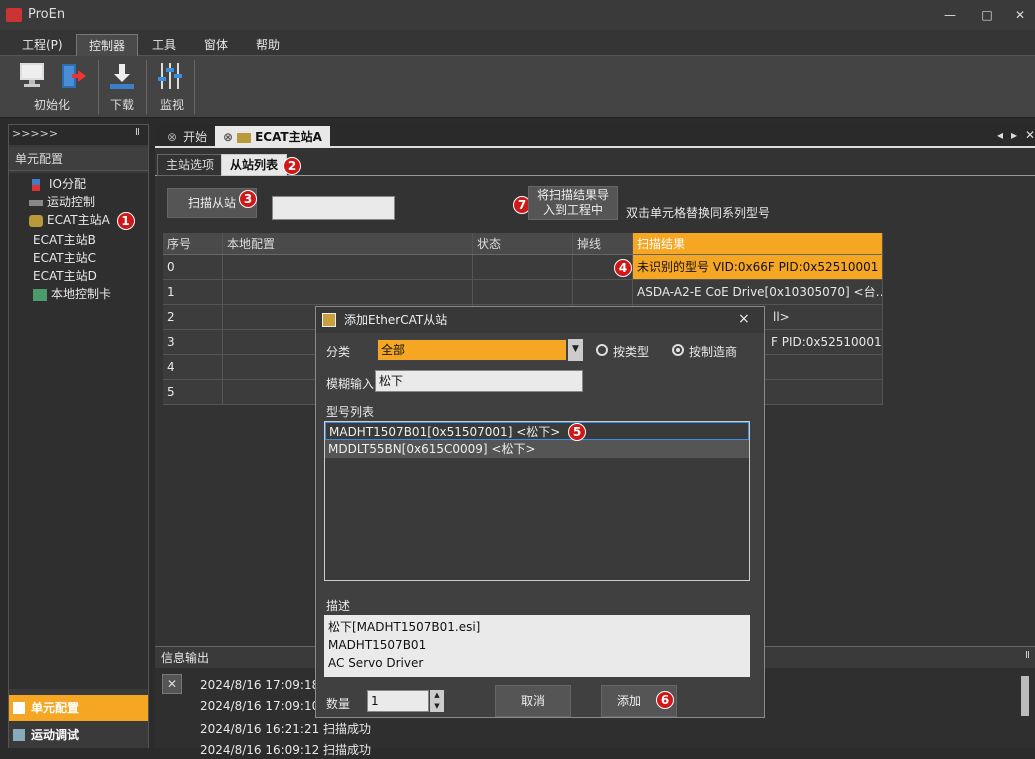 This screenshot has height=759, width=1035. Describe the element at coordinates (533, 701) in the screenshot. I see `cancel-button: 取消` at that location.